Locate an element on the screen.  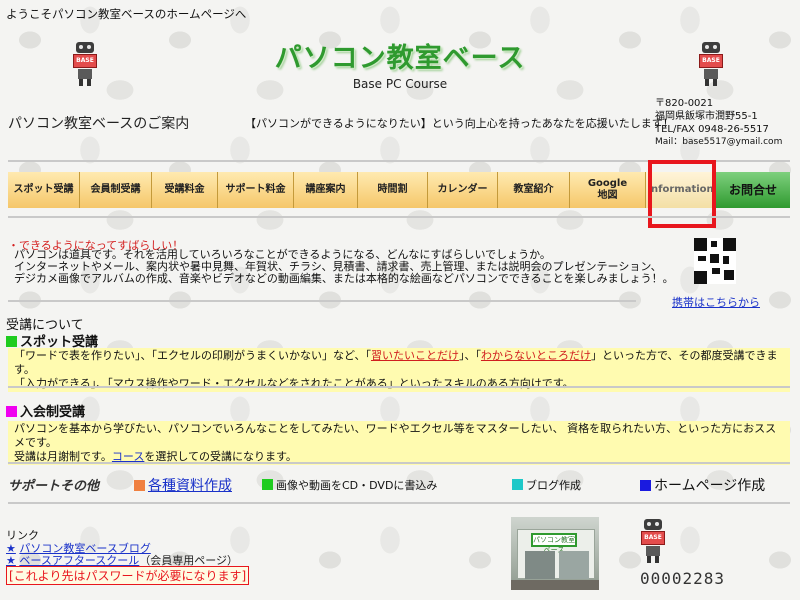
password-warning: [これより先はパスワードが必要になります] is located at coordinates (128, 575).